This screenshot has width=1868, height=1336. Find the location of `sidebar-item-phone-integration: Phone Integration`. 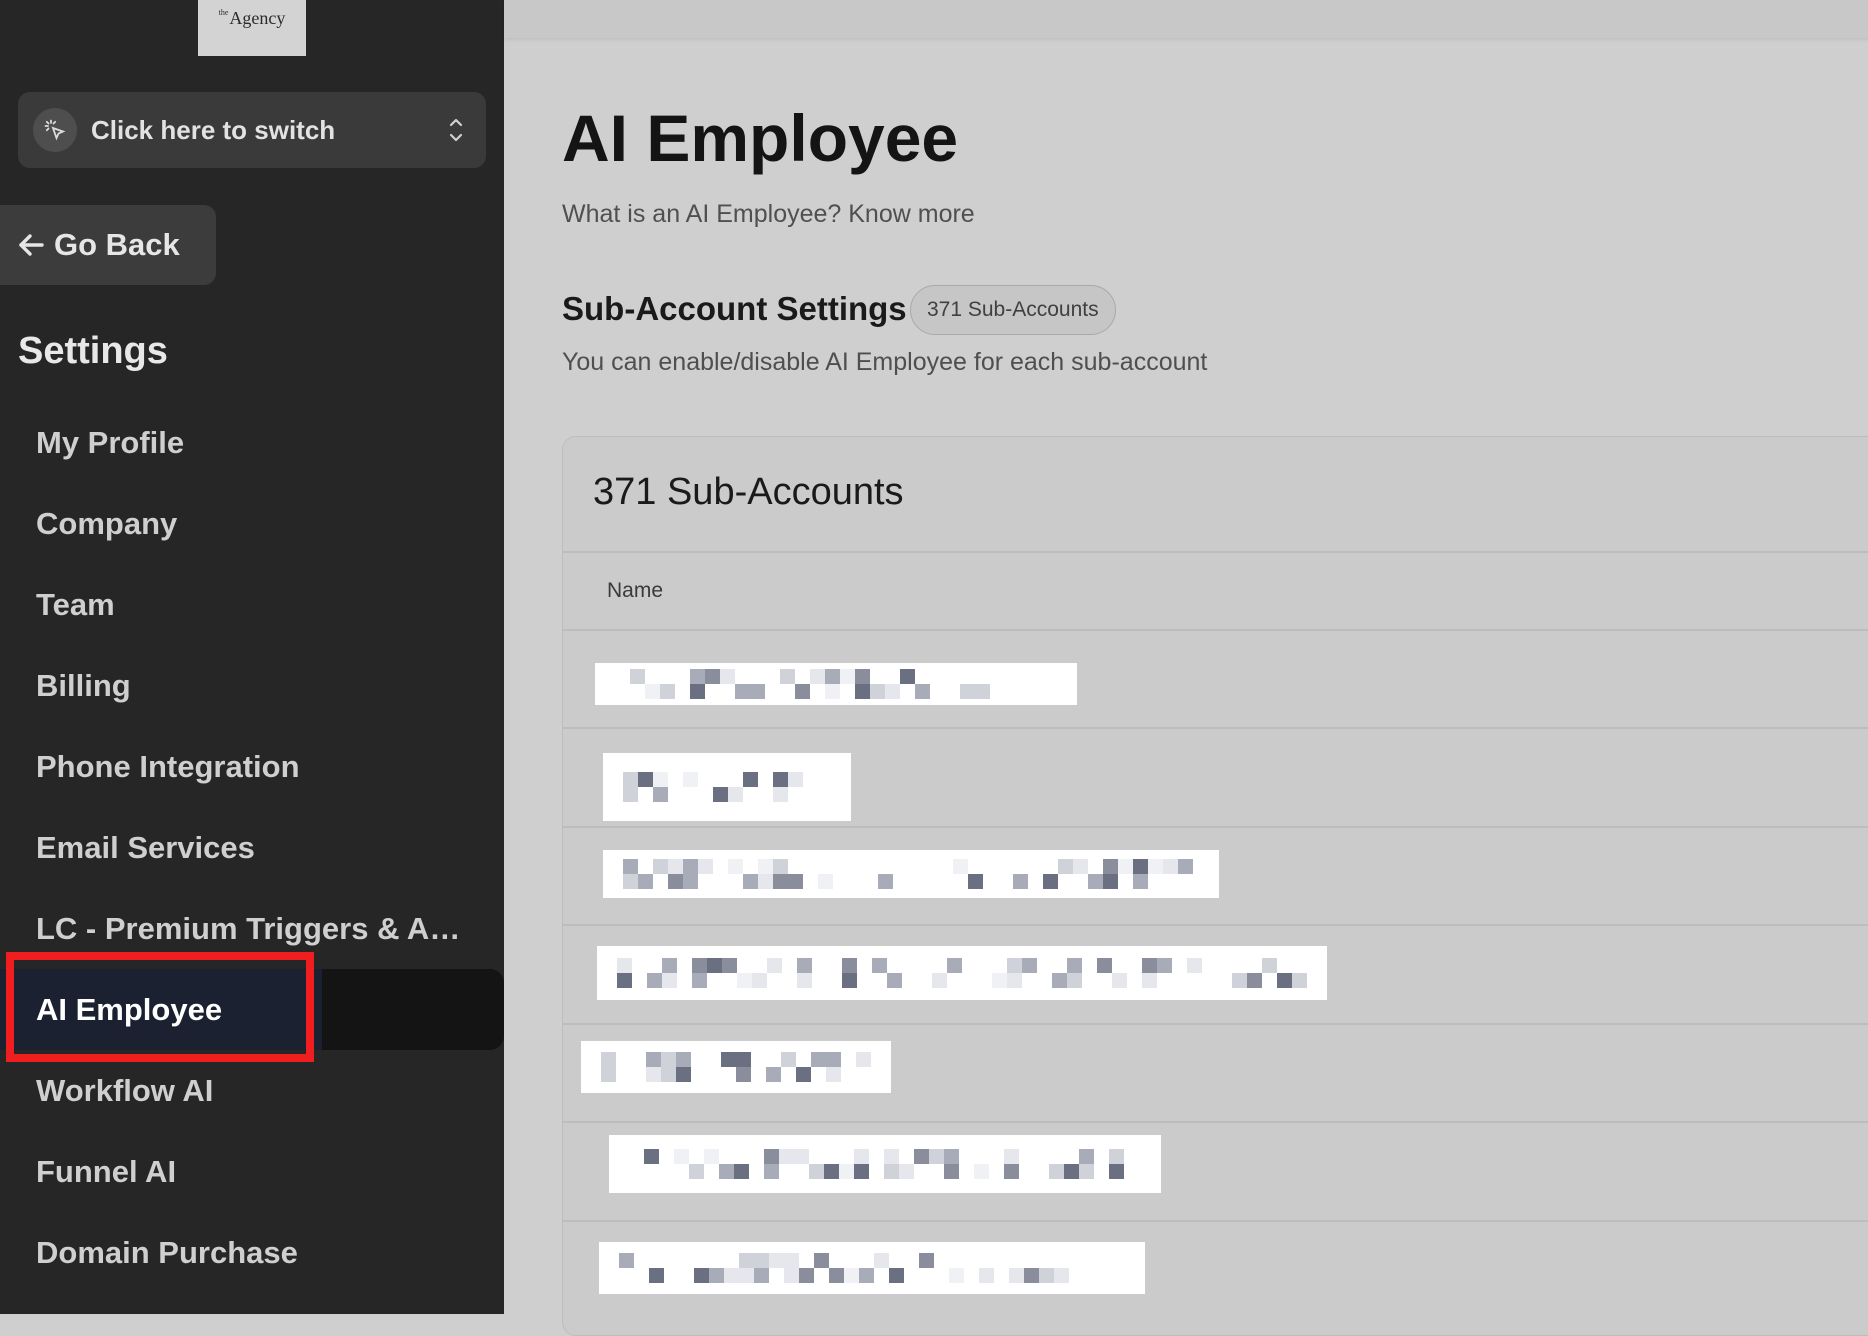

sidebar-item-phone-integration: Phone Integration is located at coordinates (252, 766).